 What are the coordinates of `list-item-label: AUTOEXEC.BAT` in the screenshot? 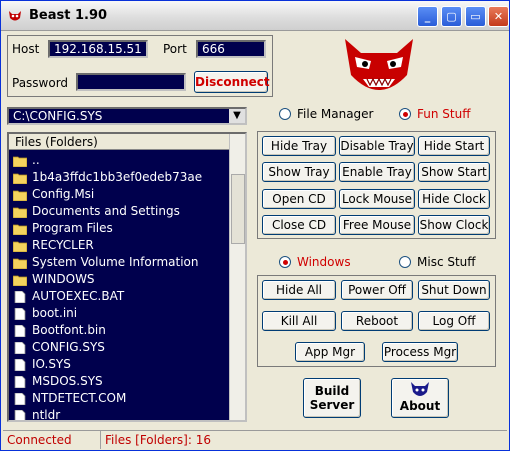 It's located at (78, 296).